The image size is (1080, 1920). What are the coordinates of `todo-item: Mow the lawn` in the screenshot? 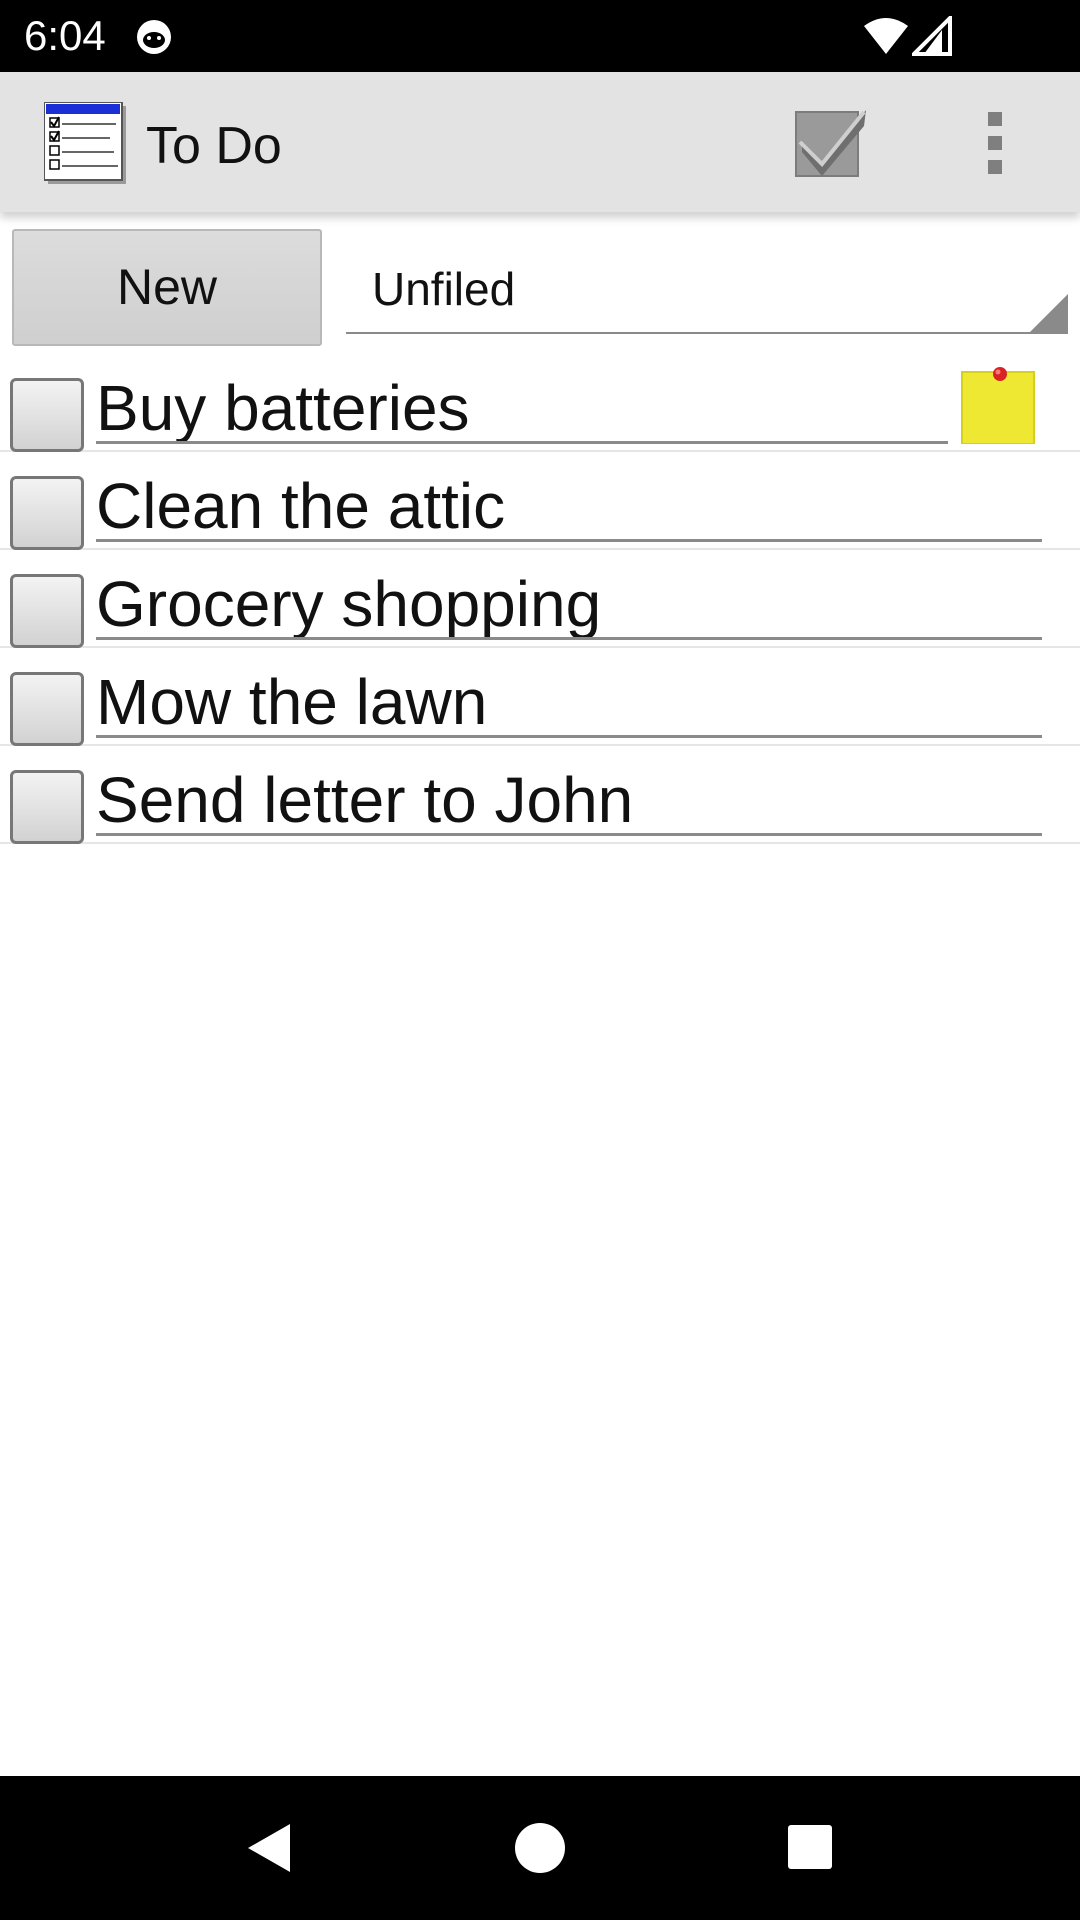 It's located at (540, 697).